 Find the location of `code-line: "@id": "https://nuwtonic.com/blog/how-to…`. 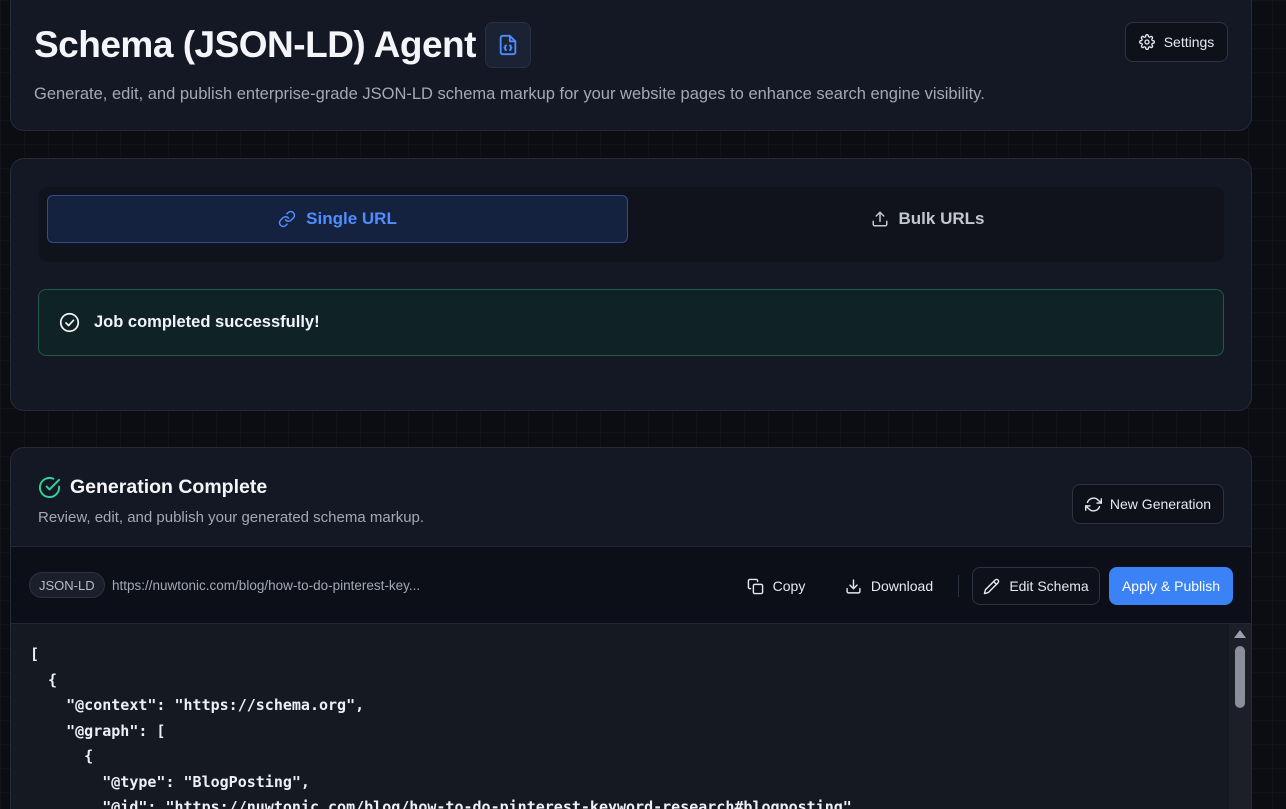

code-line: "@id": "https://nuwtonic.com/blog/how-to… is located at coordinates (445, 803).